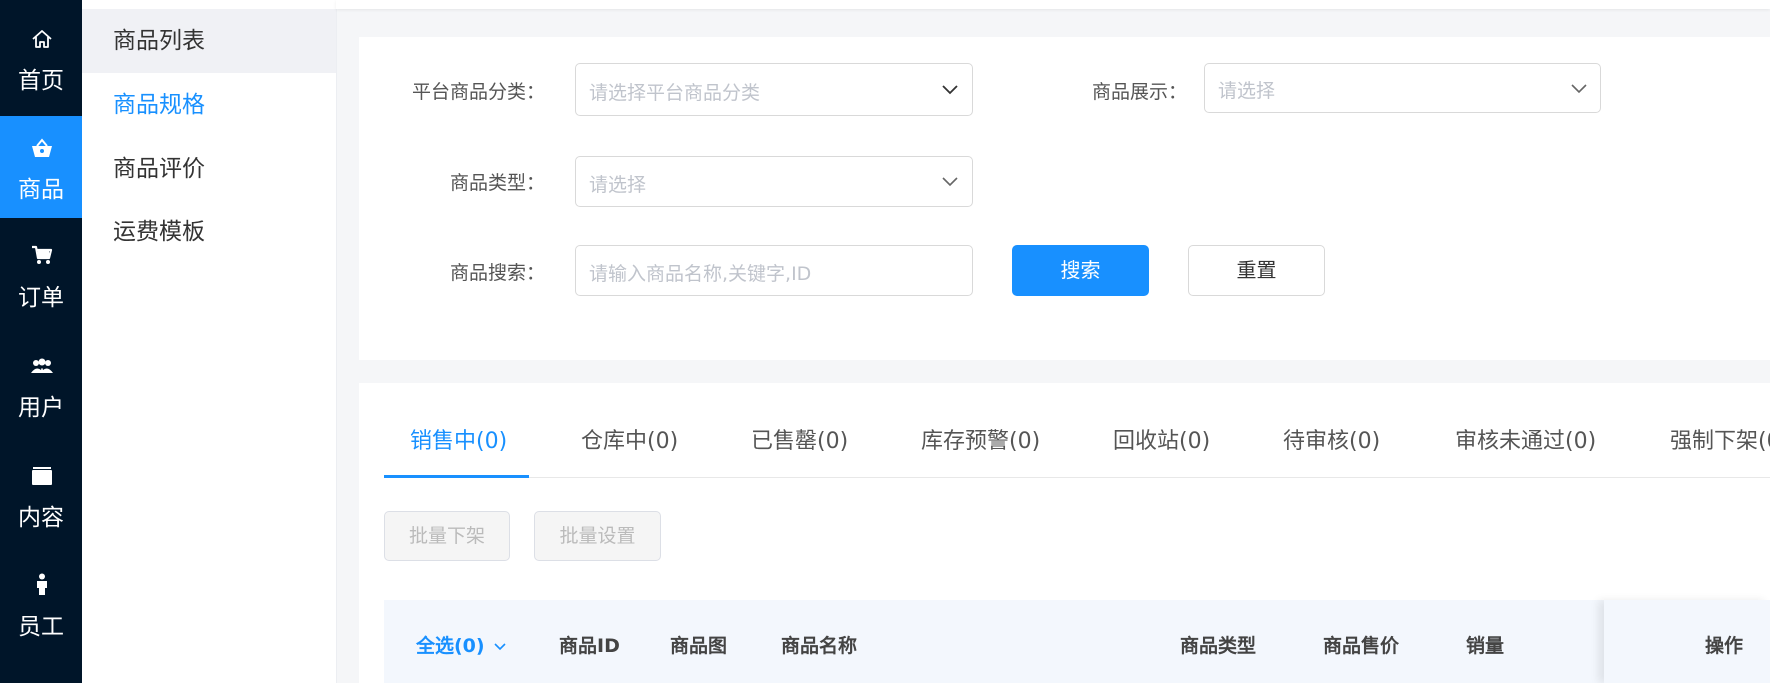 The width and height of the screenshot is (1770, 683). I want to click on submenu-item-product-spec: 商品规格, so click(209, 105).